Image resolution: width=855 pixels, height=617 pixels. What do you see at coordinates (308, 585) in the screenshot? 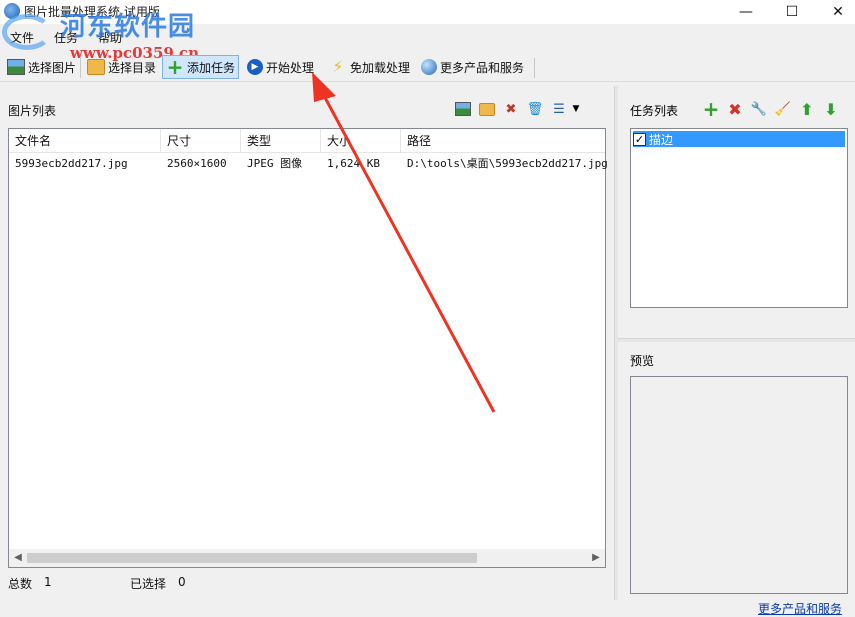
I see `status-bar: 总数 1 已选择 0` at bounding box center [308, 585].